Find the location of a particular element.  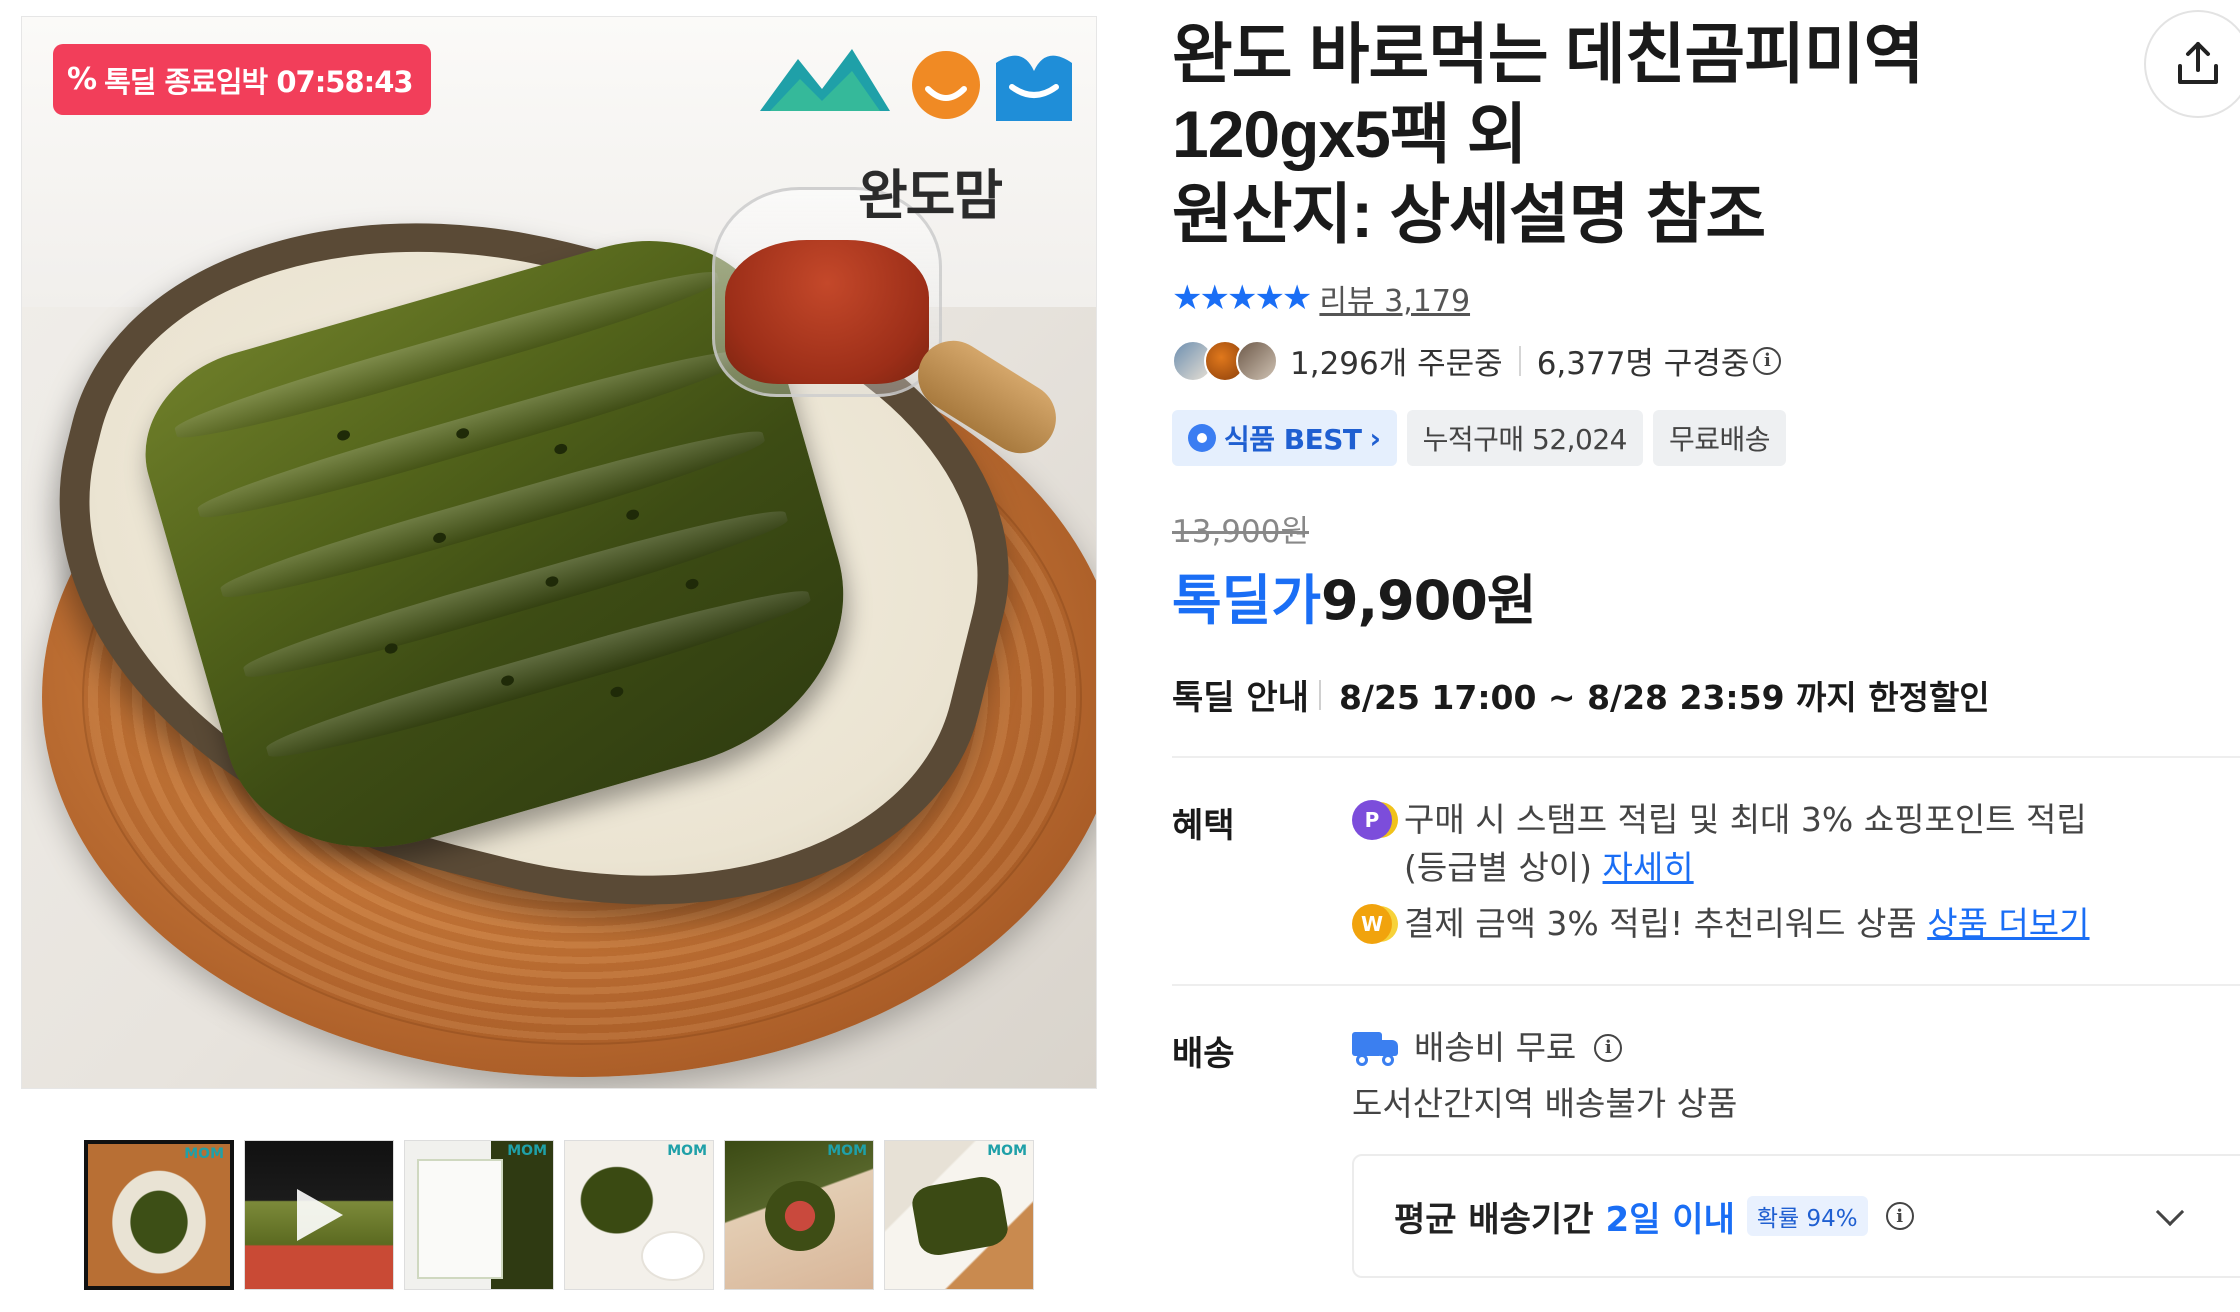

share-icon is located at coordinates (2198, 63).